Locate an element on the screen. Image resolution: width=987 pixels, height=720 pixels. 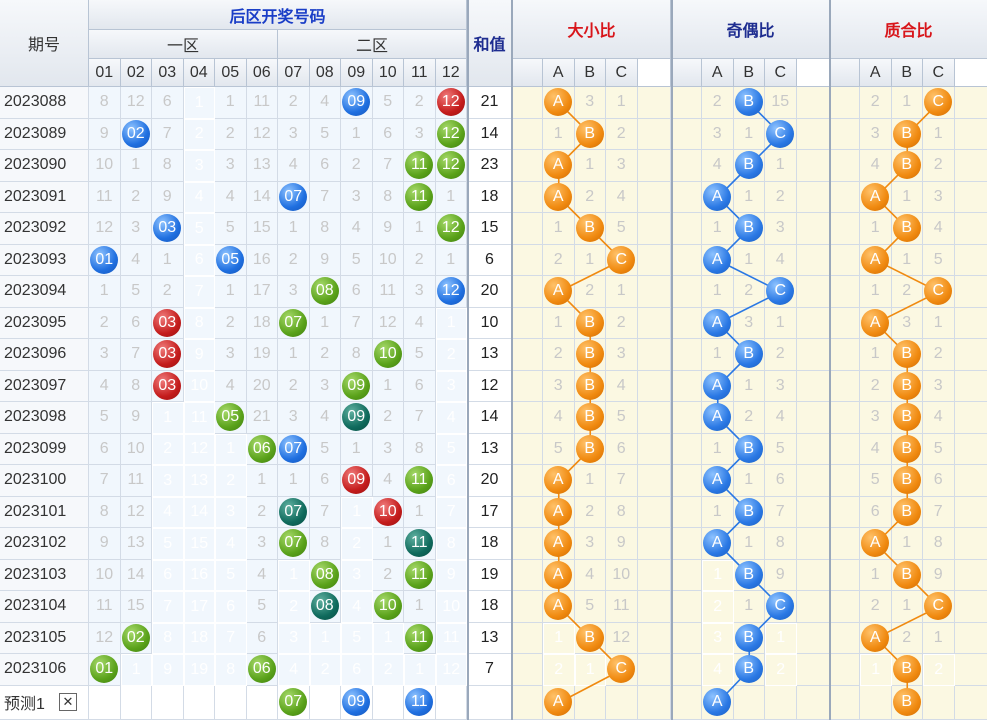
number-column-header: 05 is located at coordinates (231, 73).